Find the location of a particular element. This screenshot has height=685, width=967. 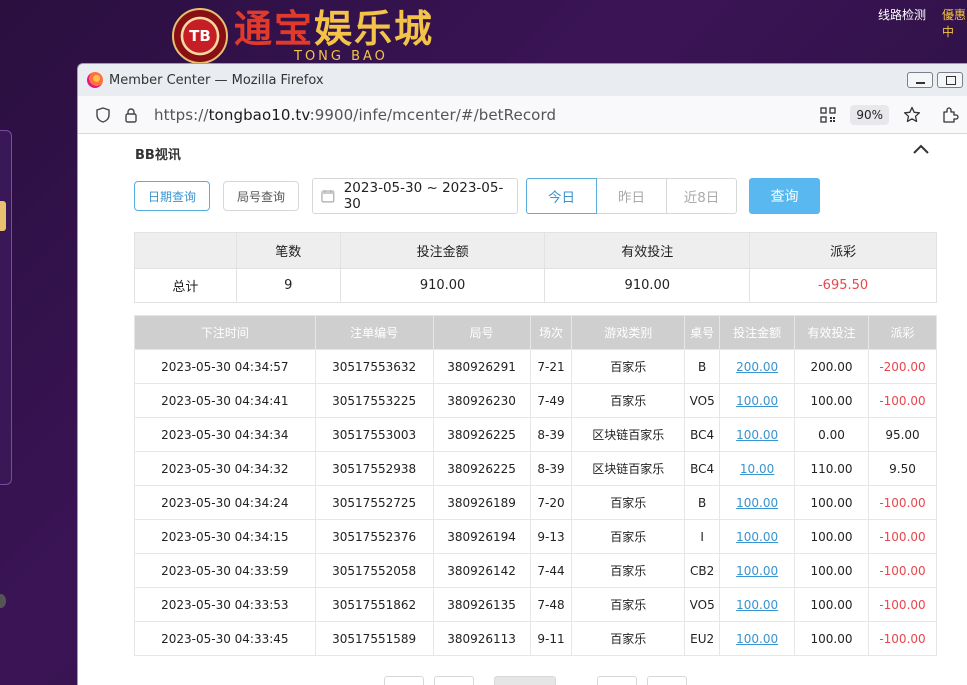

bet-amount: 200.00 is located at coordinates (757, 366).